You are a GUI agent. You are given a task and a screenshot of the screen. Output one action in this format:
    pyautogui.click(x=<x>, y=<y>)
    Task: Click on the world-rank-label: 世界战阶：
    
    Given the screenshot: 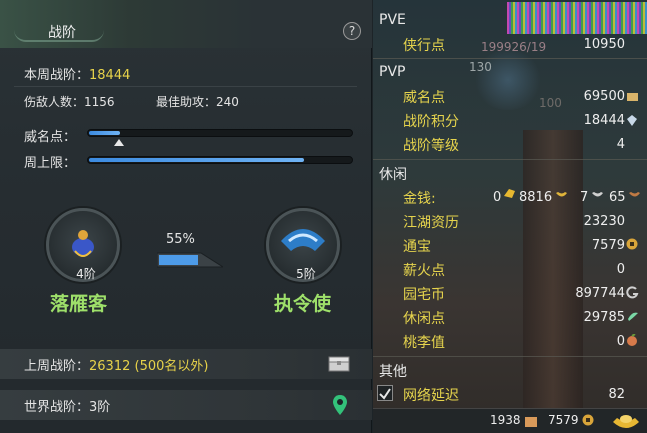 What is the action you would take?
    pyautogui.click(x=57, y=407)
    